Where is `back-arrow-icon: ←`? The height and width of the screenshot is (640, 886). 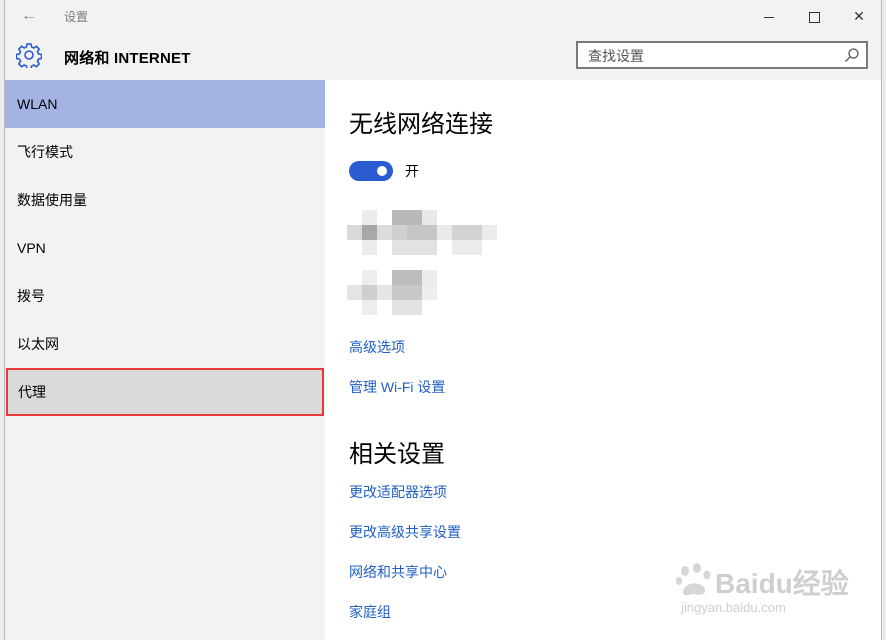
back-arrow-icon: ← is located at coordinates (29, 16).